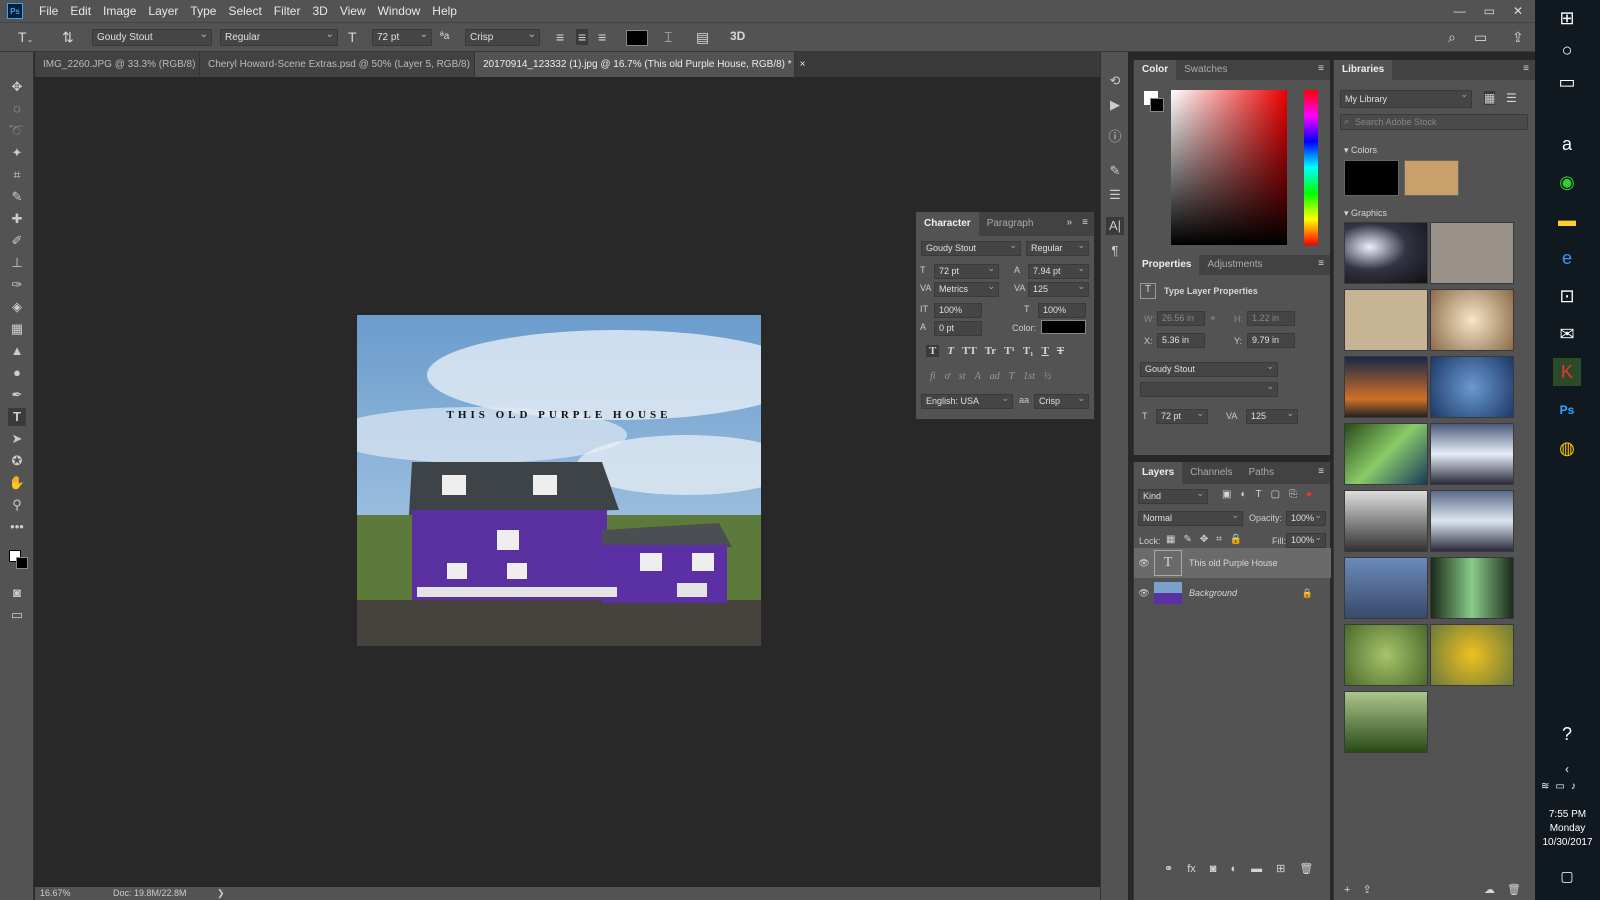  I want to click on crop-tool-icon: ⌗, so click(17, 175).